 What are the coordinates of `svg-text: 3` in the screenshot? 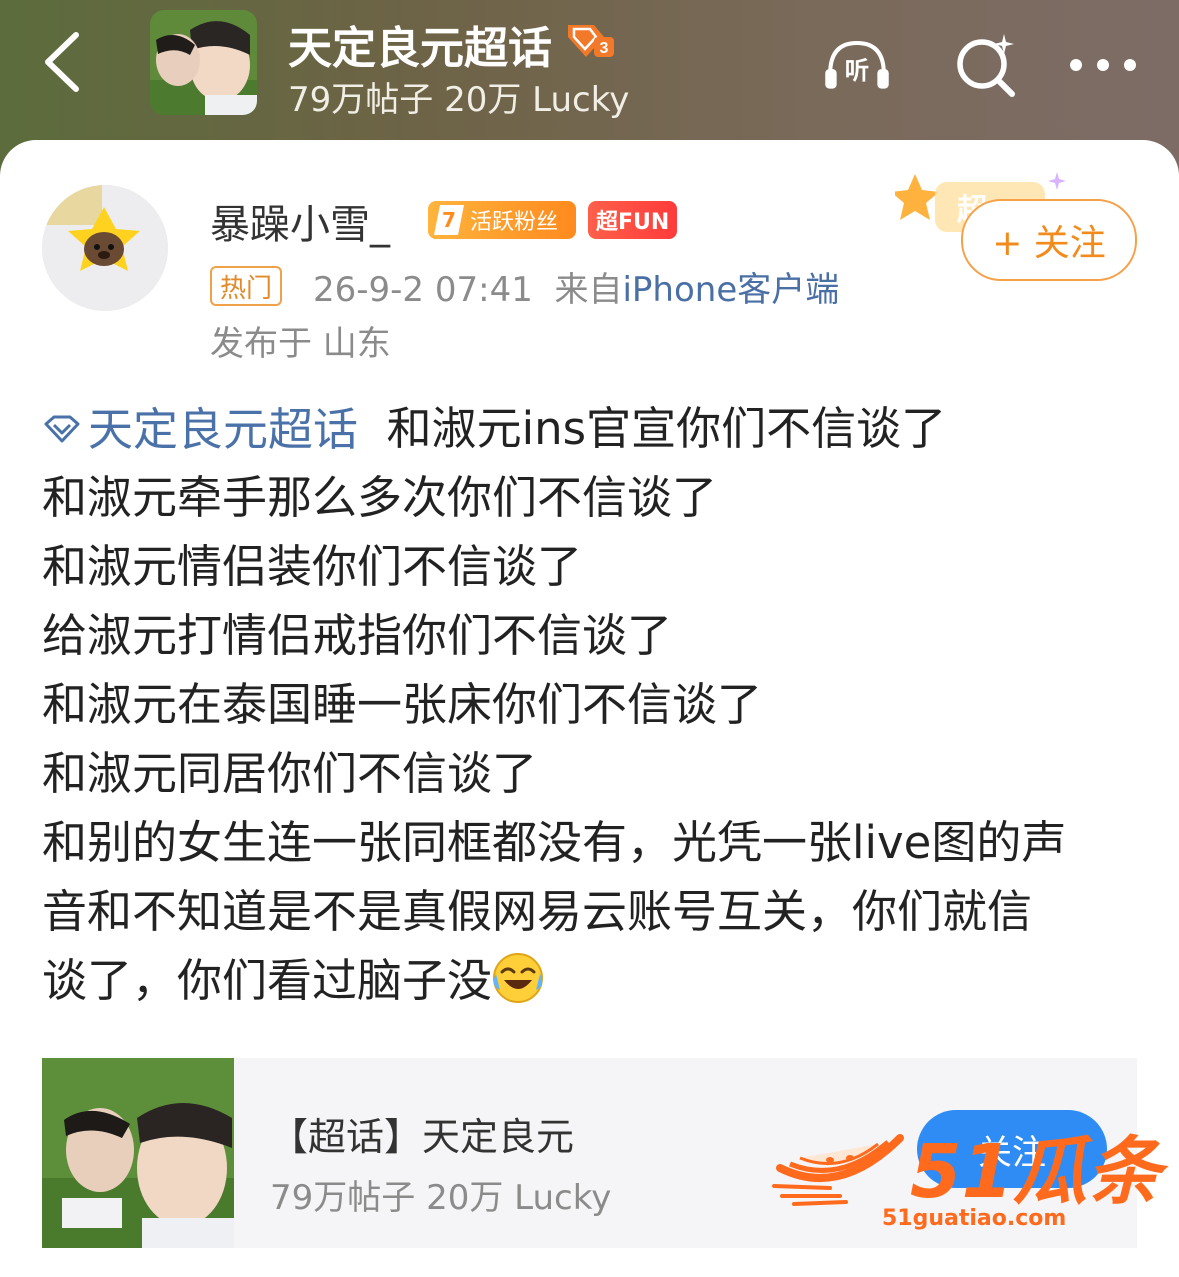 It's located at (604, 48).